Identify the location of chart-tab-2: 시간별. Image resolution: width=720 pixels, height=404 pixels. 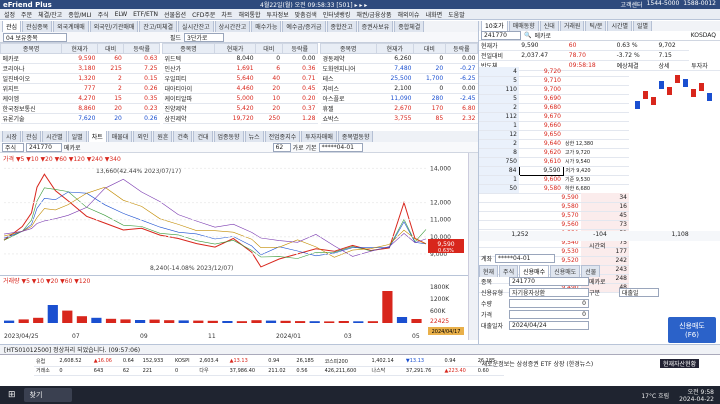
(54, 136).